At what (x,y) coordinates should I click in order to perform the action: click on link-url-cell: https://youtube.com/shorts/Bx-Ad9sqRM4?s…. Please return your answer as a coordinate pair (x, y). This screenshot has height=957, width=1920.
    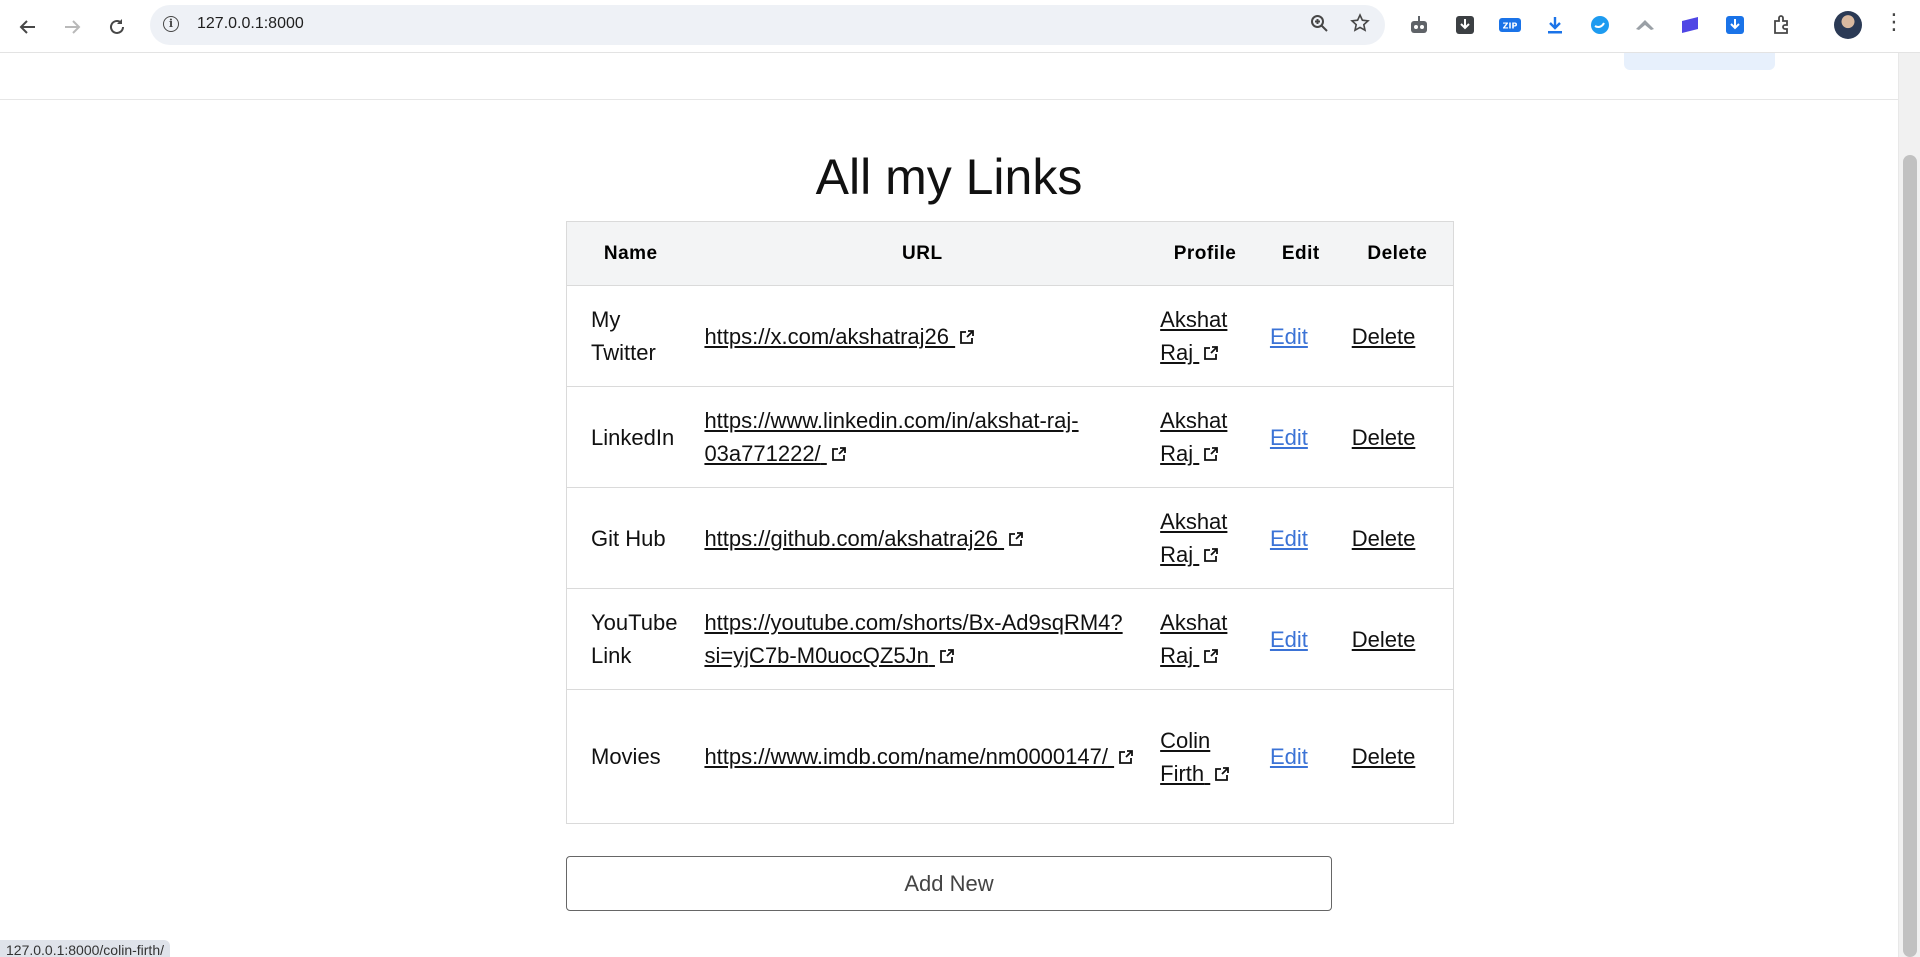
    Looking at the image, I should click on (922, 639).